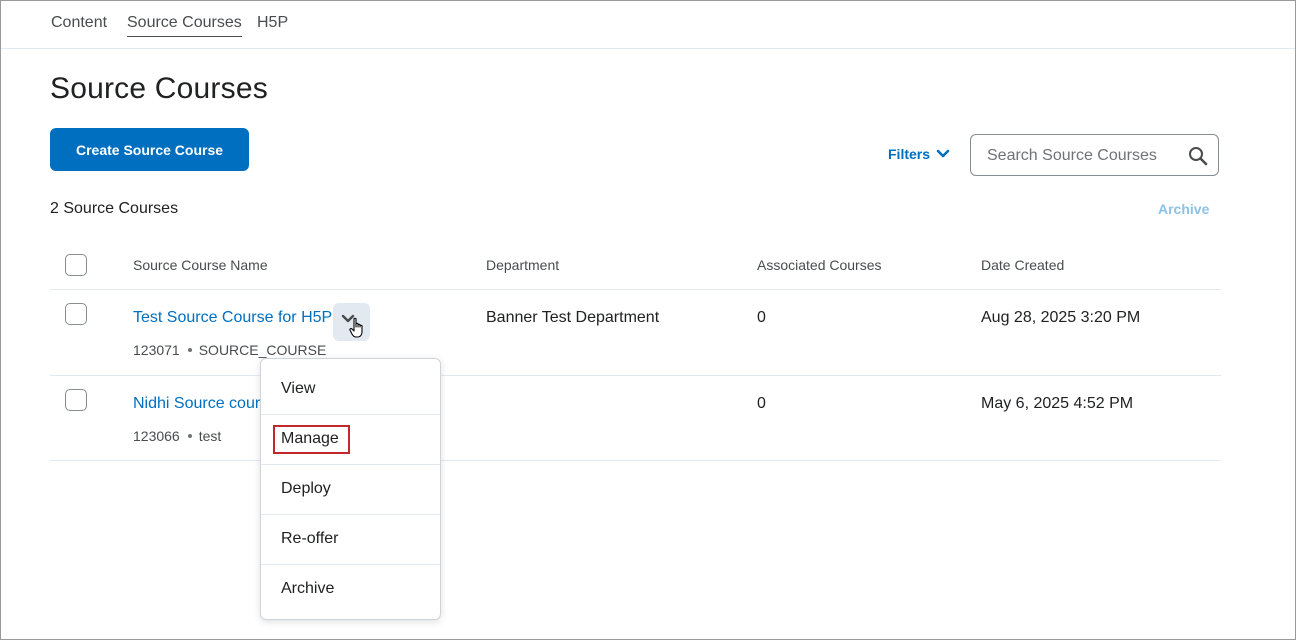 The height and width of the screenshot is (640, 1296). I want to click on search-box, so click(1094, 155).